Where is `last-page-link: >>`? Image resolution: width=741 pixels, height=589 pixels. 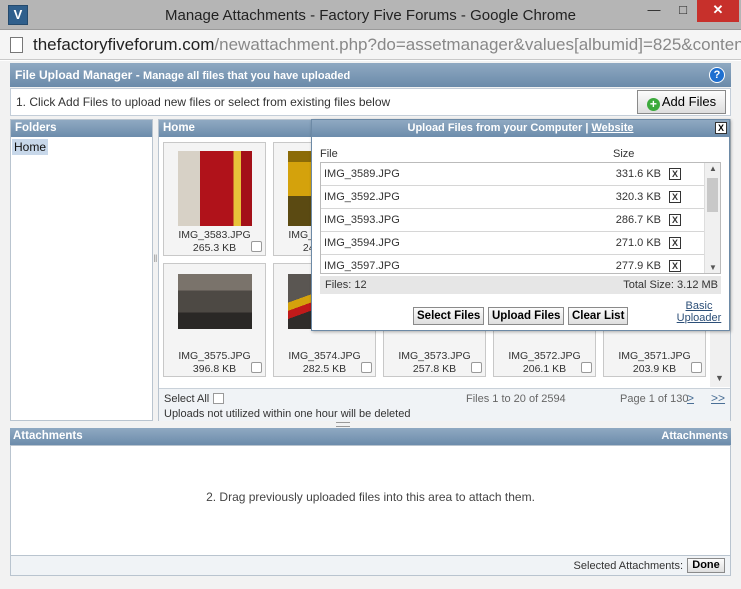 last-page-link: >> is located at coordinates (718, 398).